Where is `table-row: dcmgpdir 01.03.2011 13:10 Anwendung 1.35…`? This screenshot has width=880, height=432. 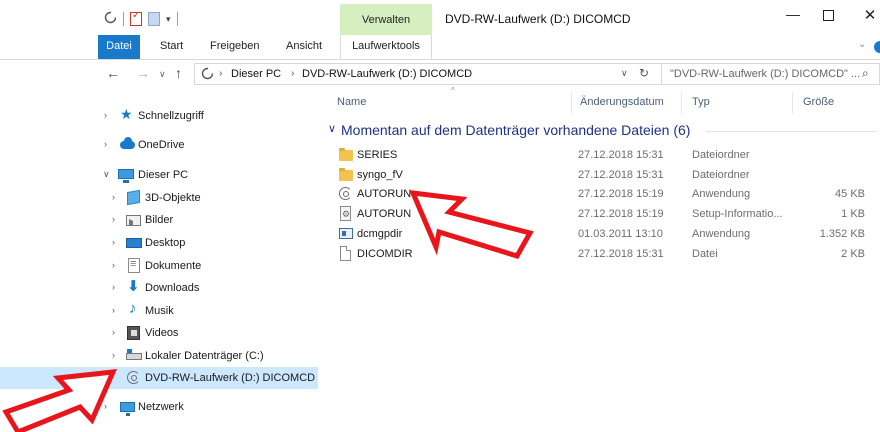
table-row: dcmgpdir 01.03.2011 13:10 Anwendung 1.35… is located at coordinates (600, 234).